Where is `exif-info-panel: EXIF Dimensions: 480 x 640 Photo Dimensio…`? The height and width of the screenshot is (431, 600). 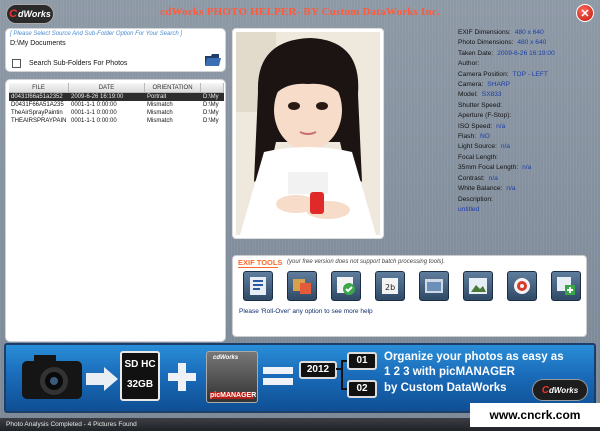
exif-info-panel: EXIF Dimensions: 480 x 640 Photo Dimensio… is located at coordinates (528, 121).